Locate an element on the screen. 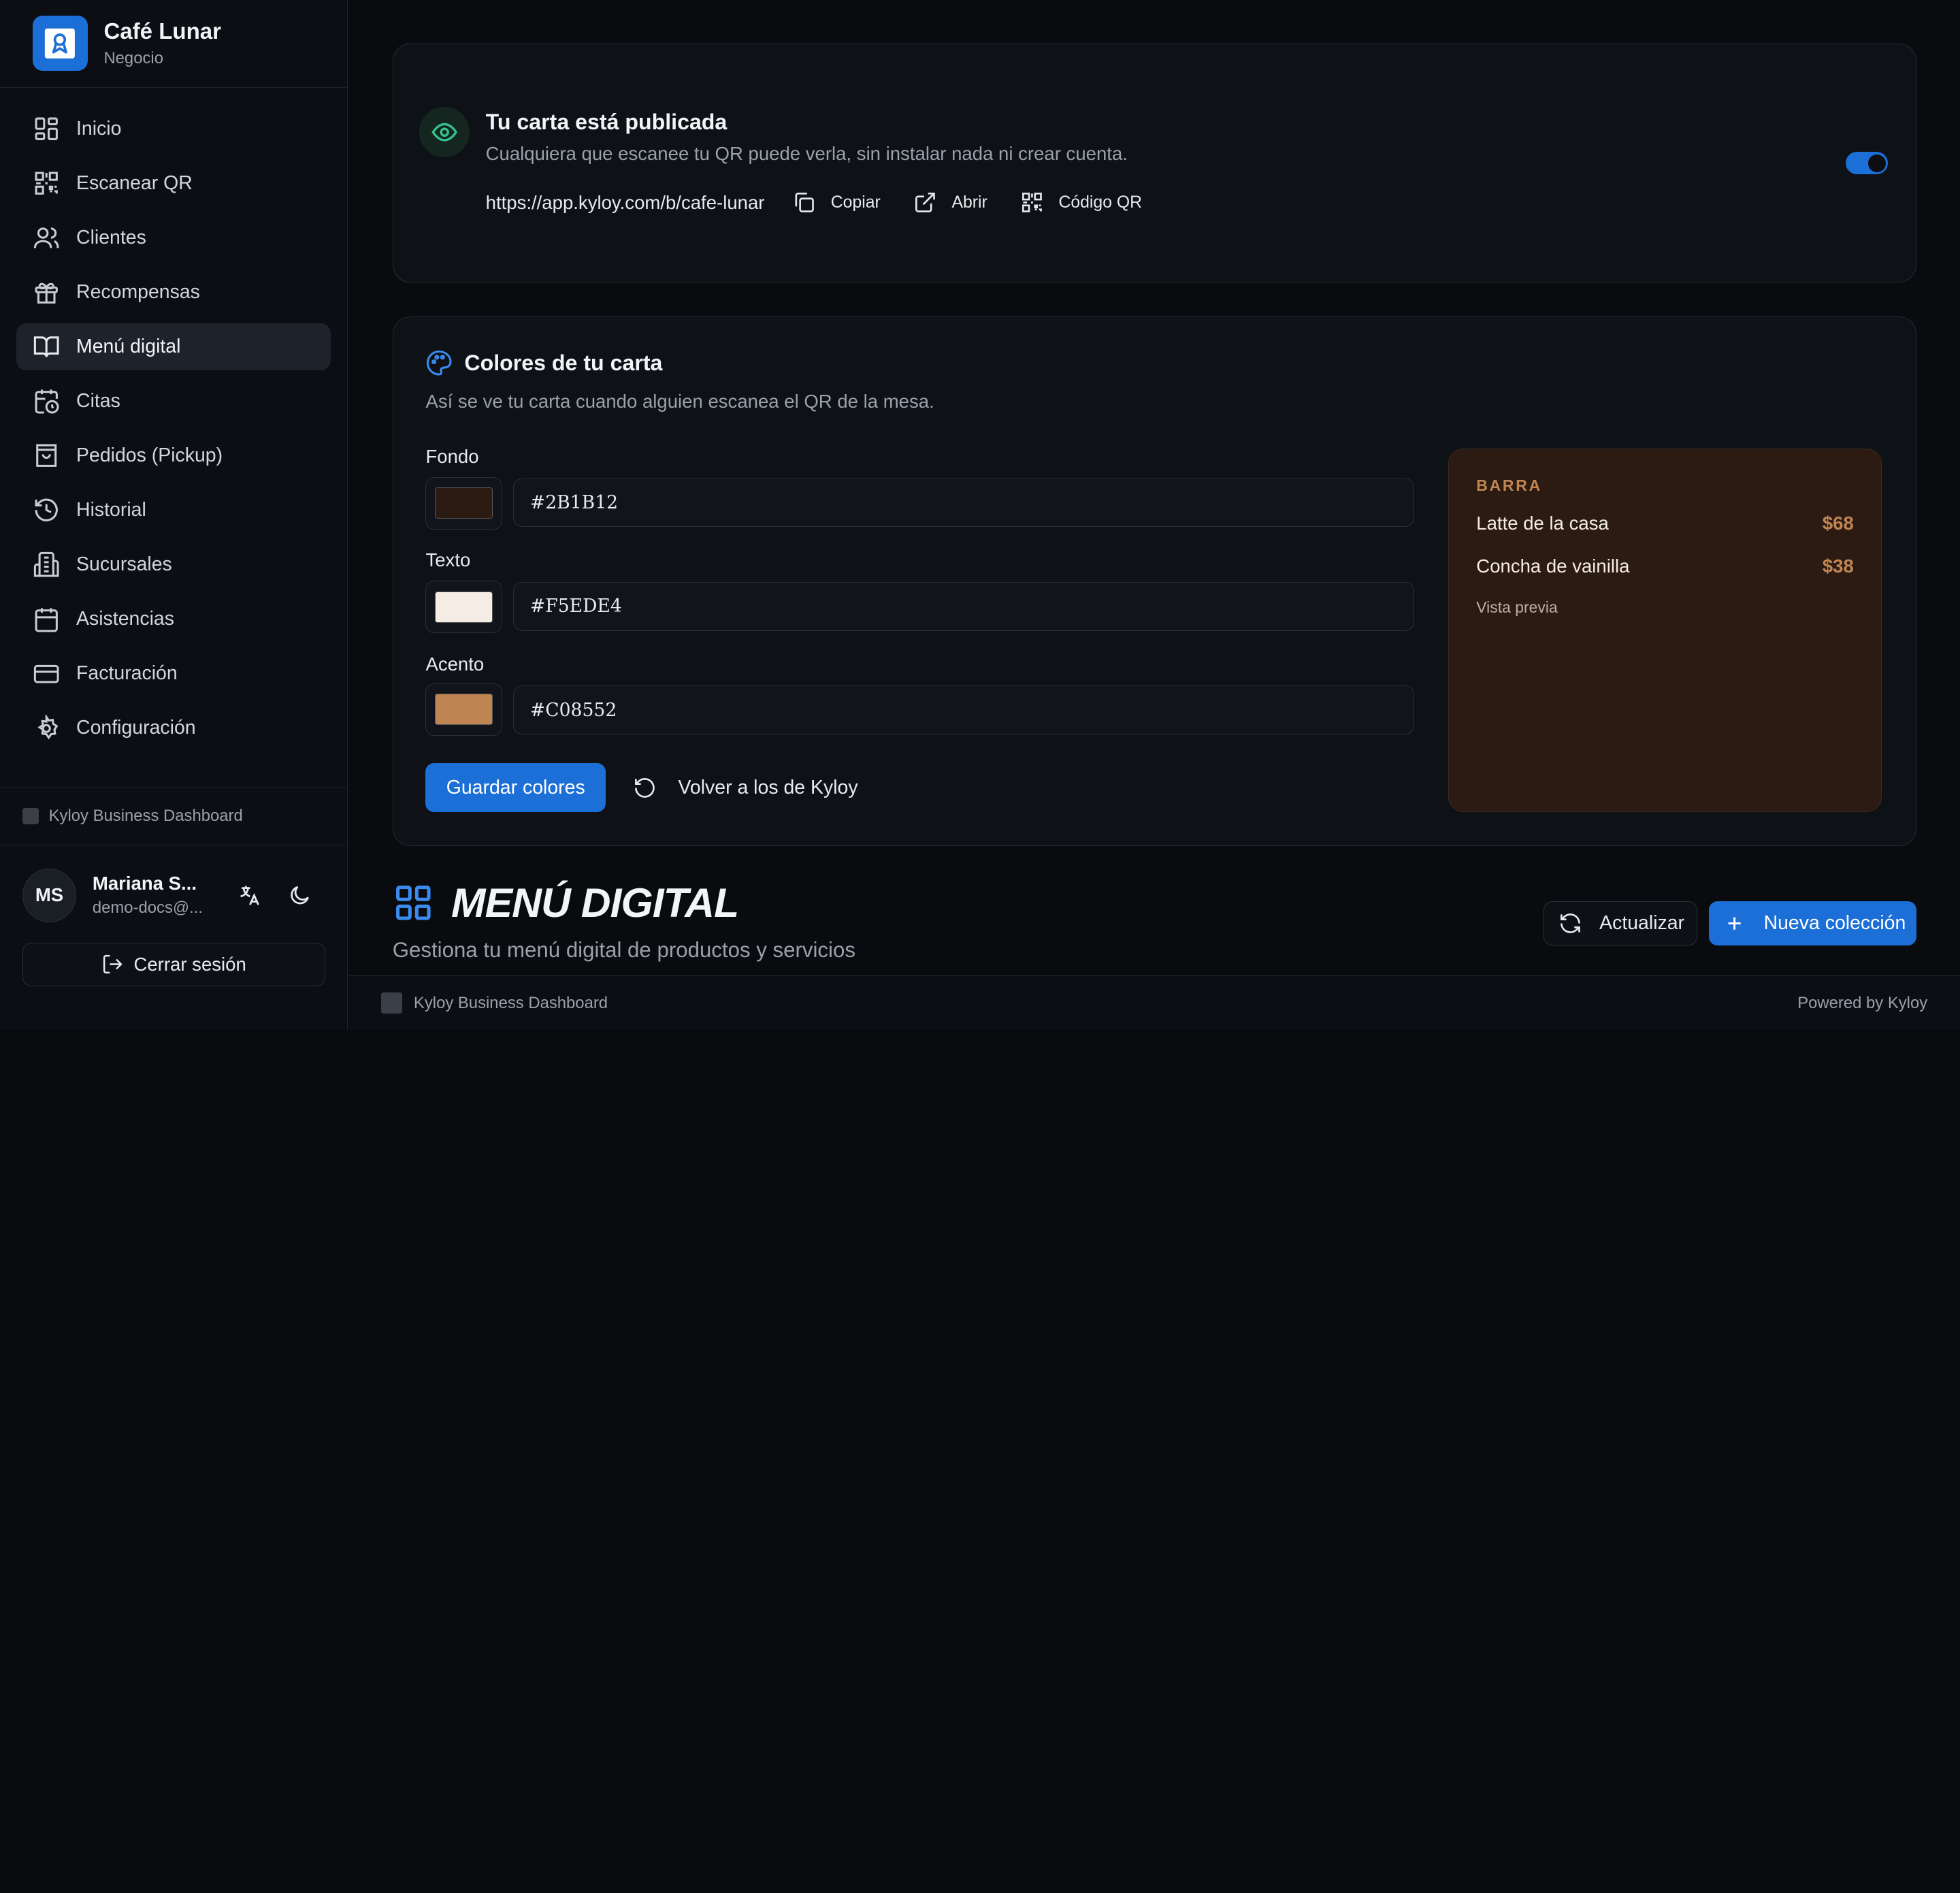 The height and width of the screenshot is (1893, 1960). sidebar-item-label: Configuración is located at coordinates (136, 728).